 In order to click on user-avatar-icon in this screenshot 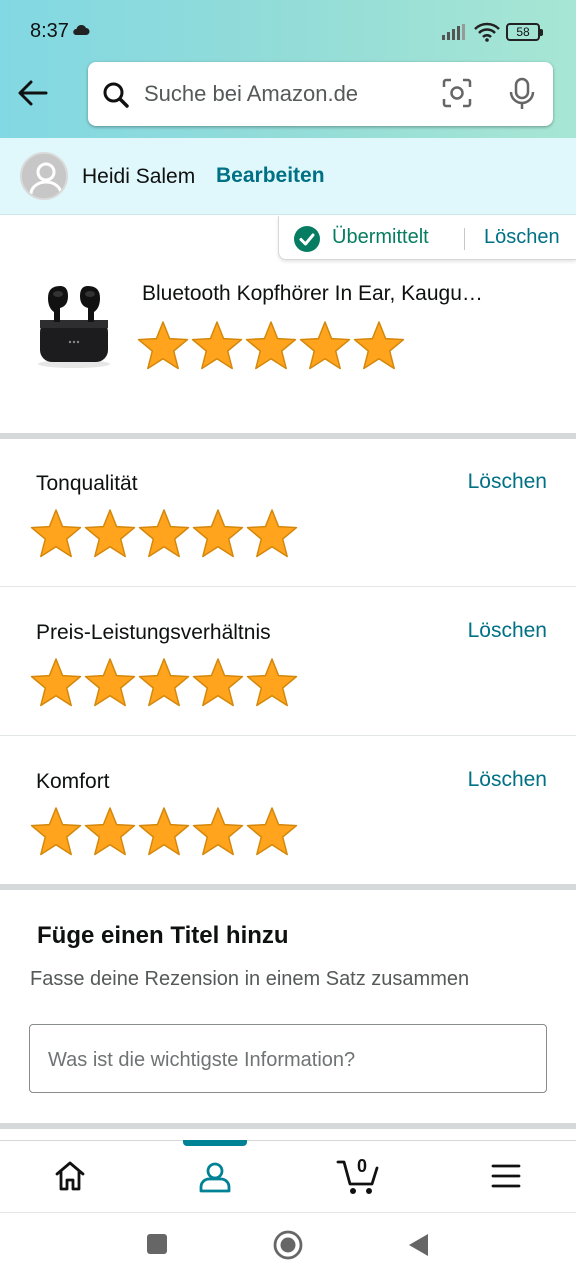, I will do `click(44, 176)`.